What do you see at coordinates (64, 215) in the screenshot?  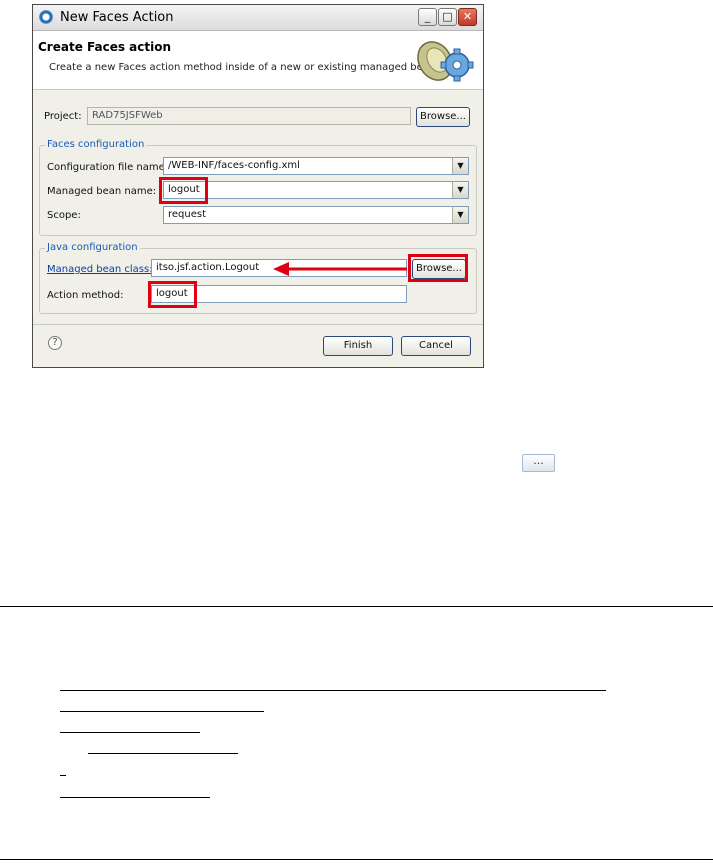 I see `scope-label: Scope:` at bounding box center [64, 215].